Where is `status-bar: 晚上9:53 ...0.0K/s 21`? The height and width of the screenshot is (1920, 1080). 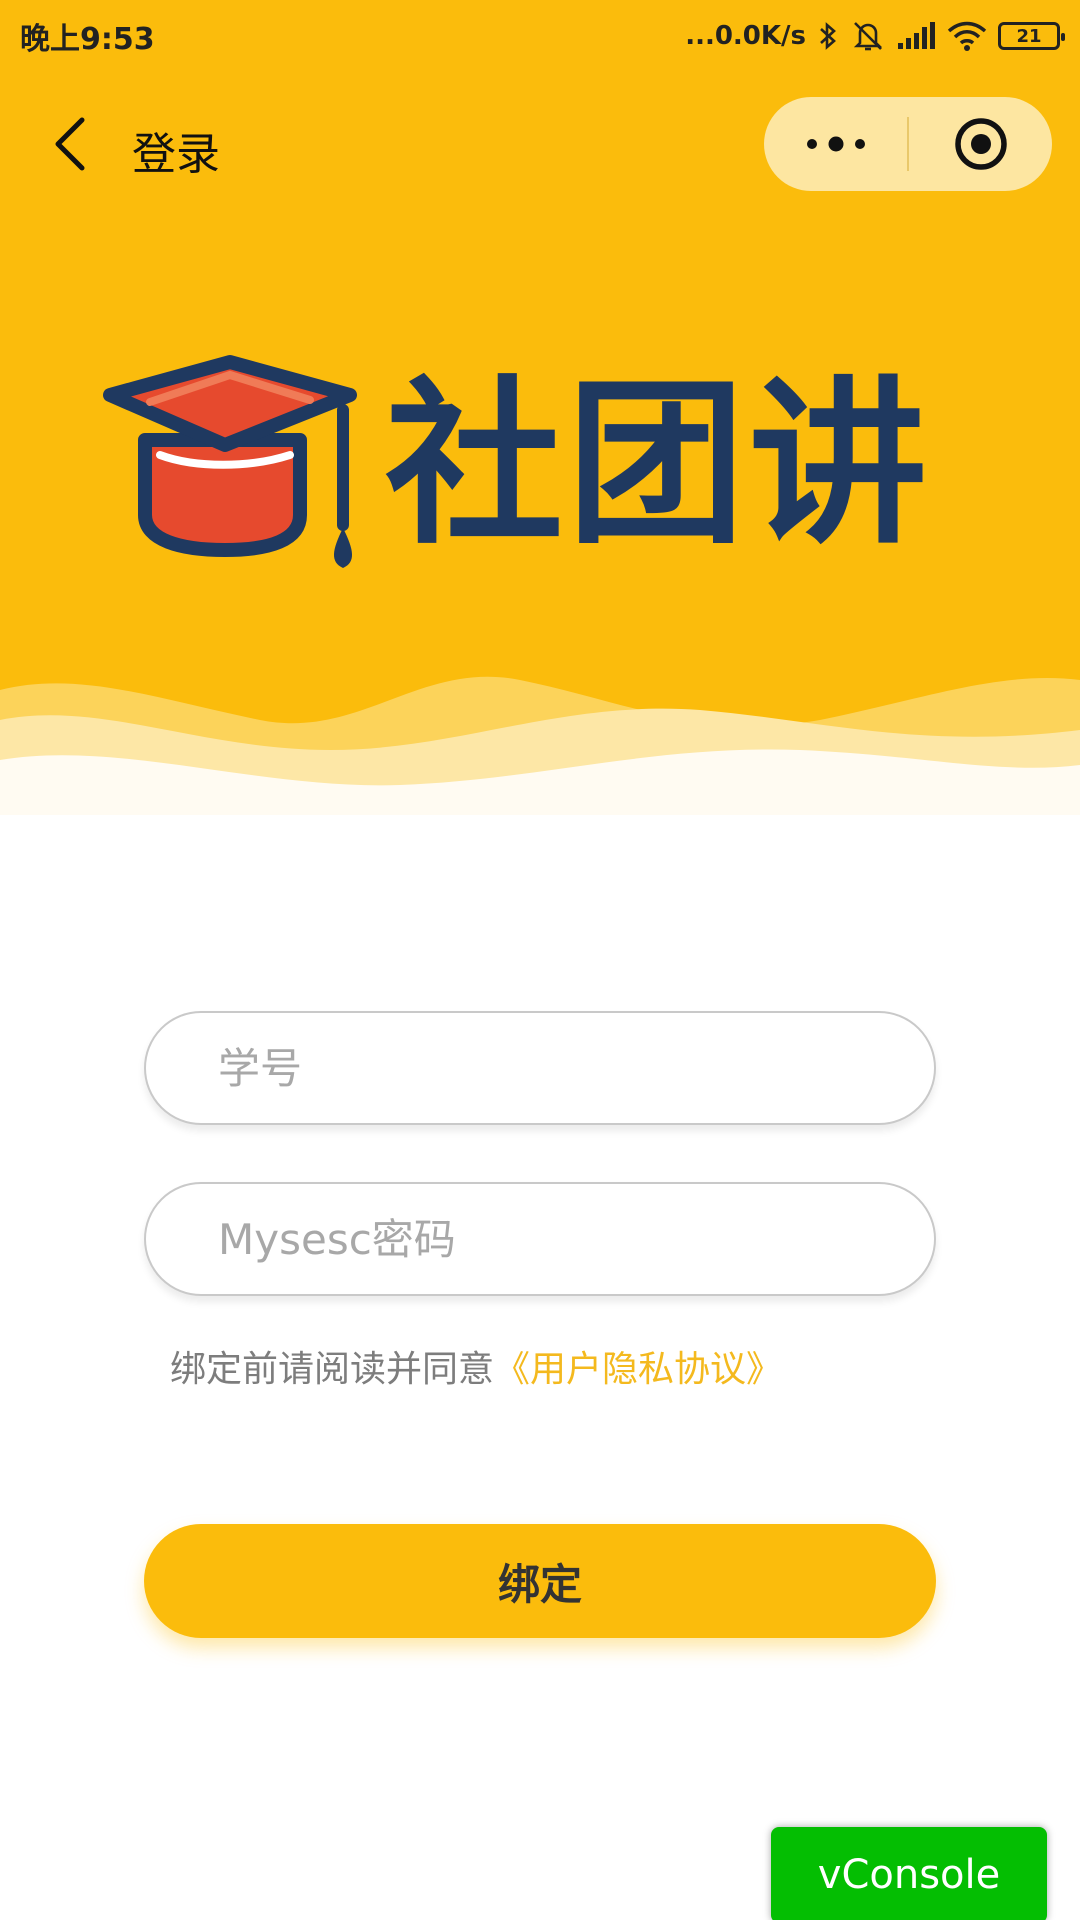 status-bar: 晚上9:53 ...0.0K/s 21 is located at coordinates (540, 36).